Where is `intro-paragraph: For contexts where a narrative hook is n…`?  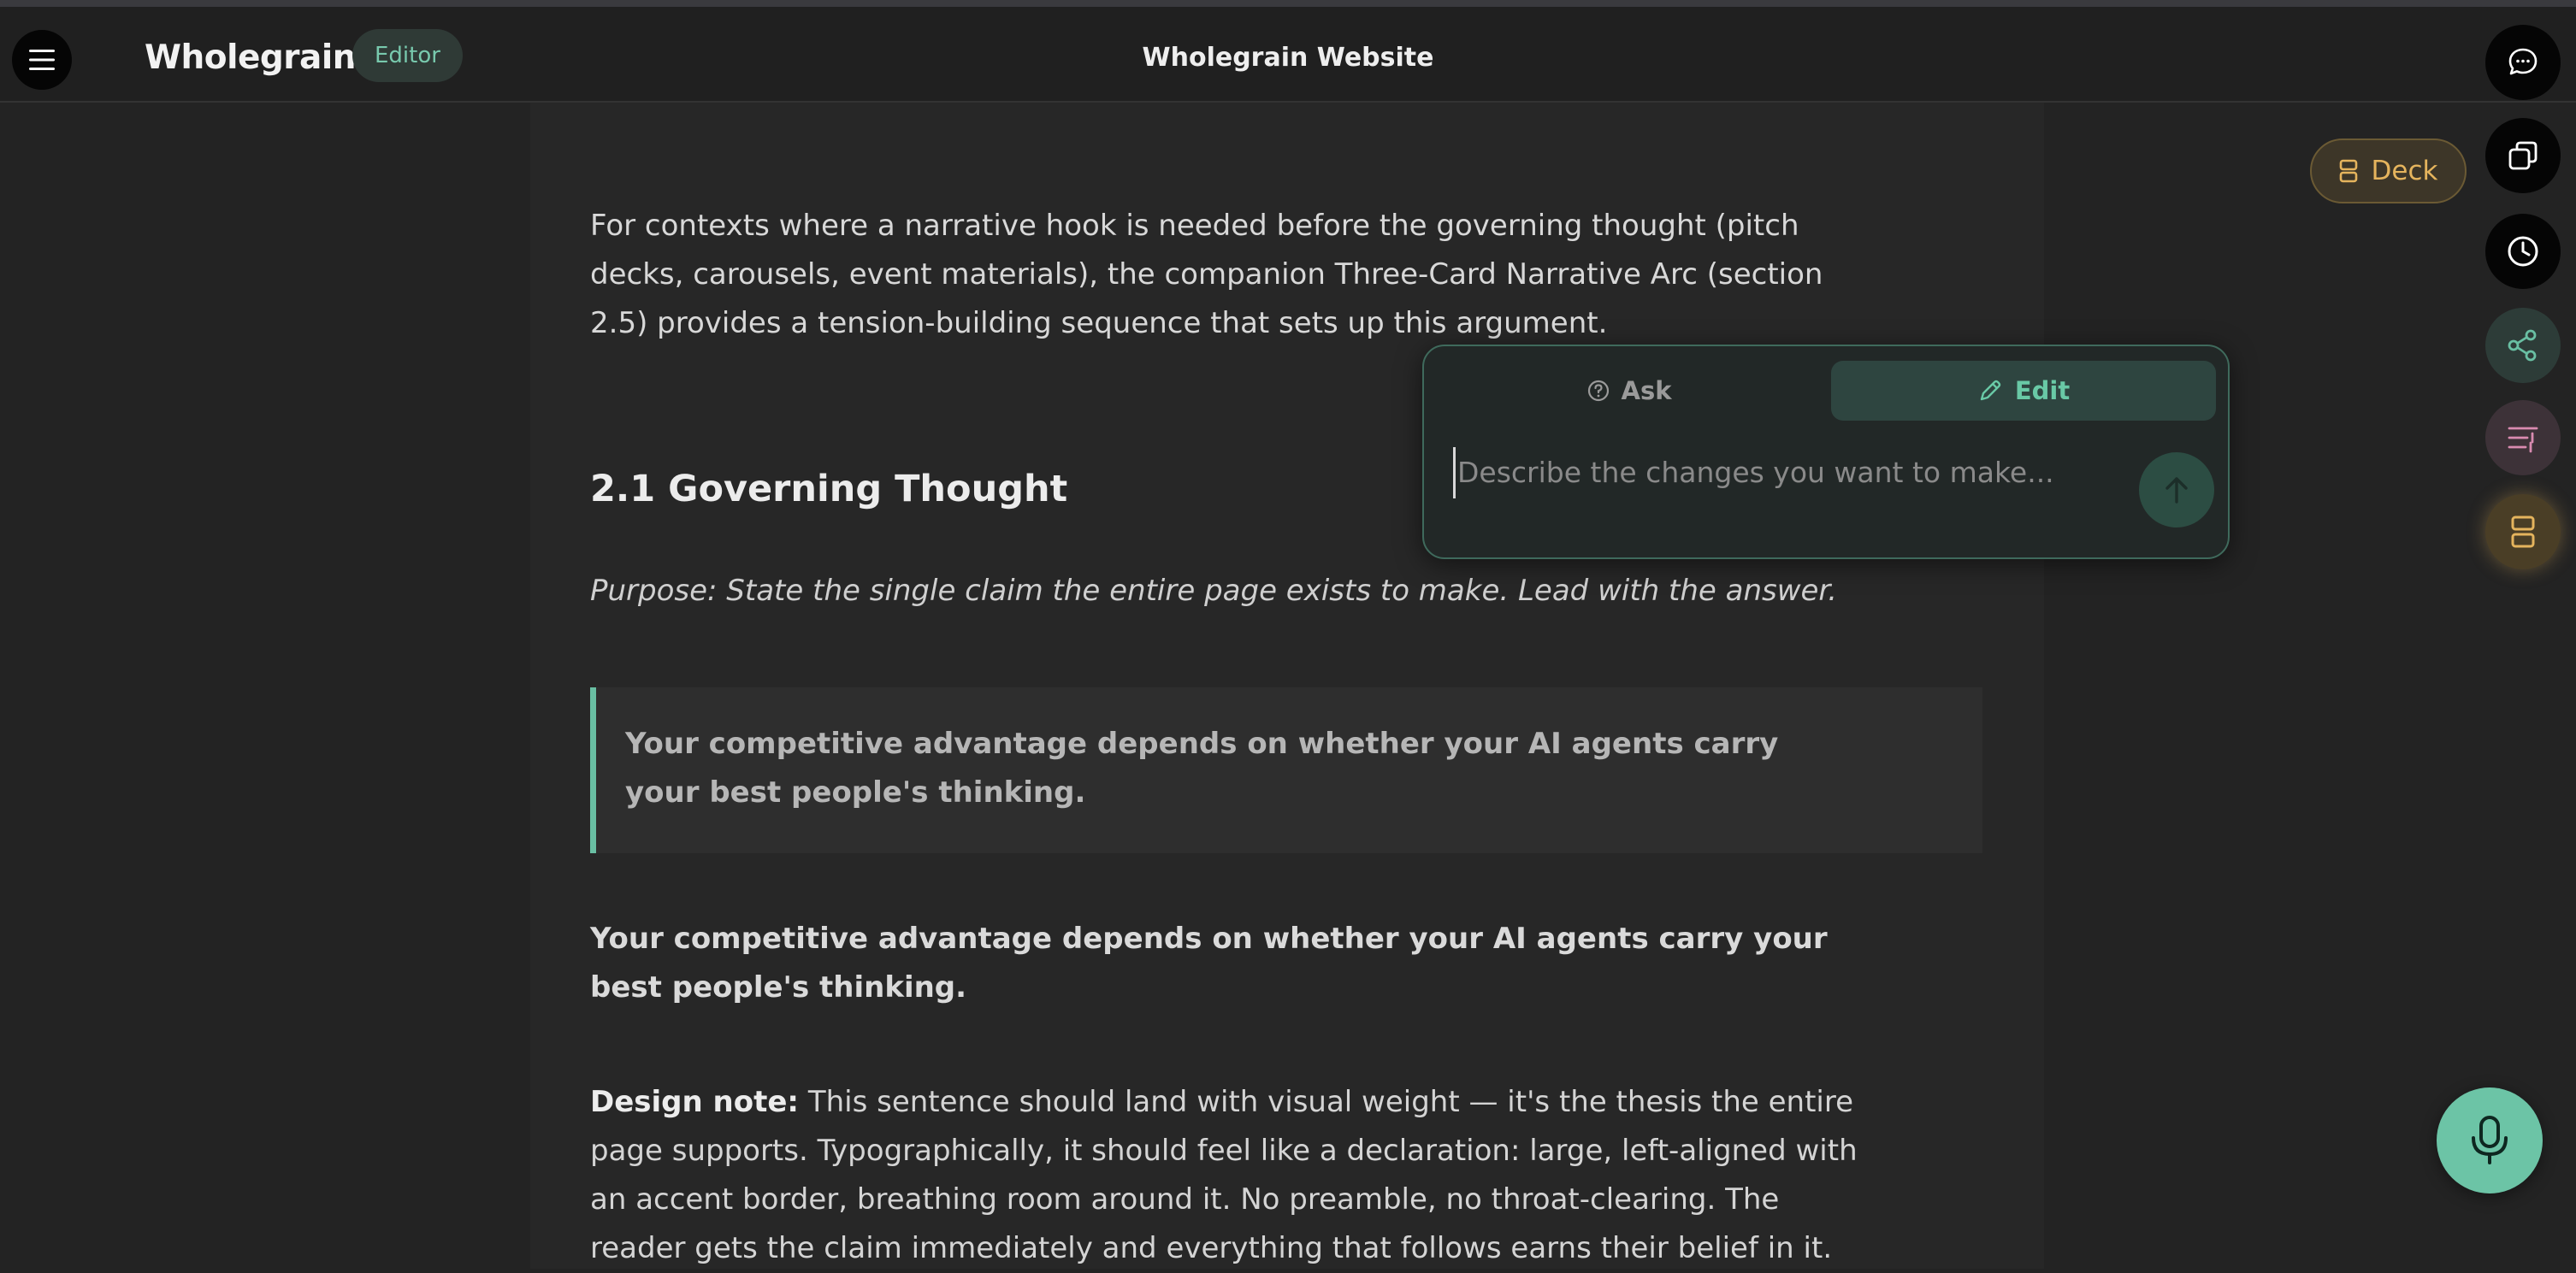 intro-paragraph: For contexts where a narrative hook is n… is located at coordinates (1206, 274).